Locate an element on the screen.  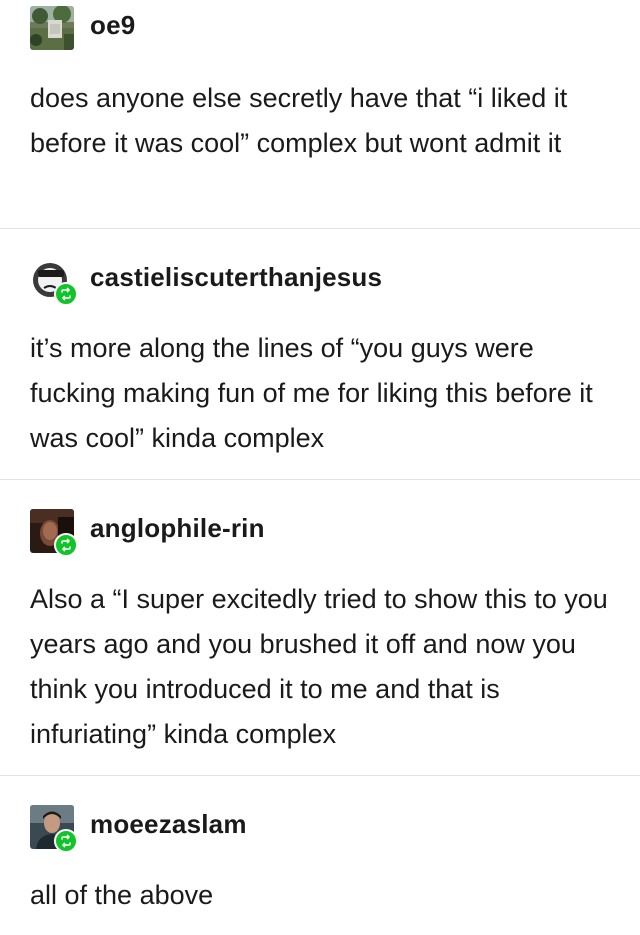
post-header: anglophile-rin is located at coordinates (320, 533).